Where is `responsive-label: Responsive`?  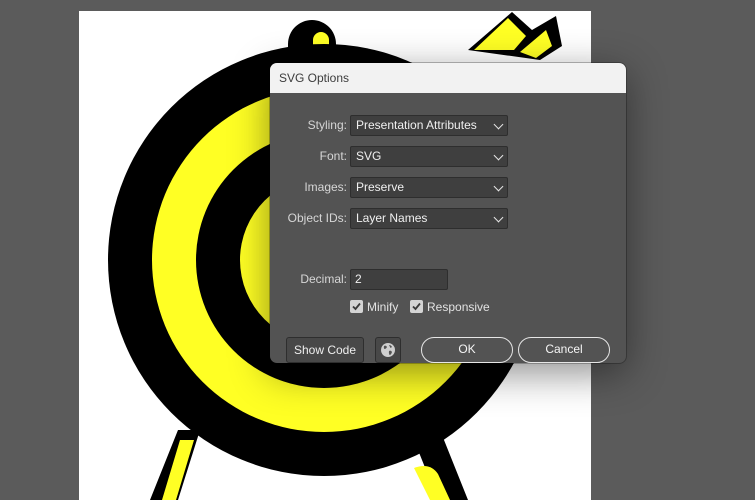 responsive-label: Responsive is located at coordinates (458, 307).